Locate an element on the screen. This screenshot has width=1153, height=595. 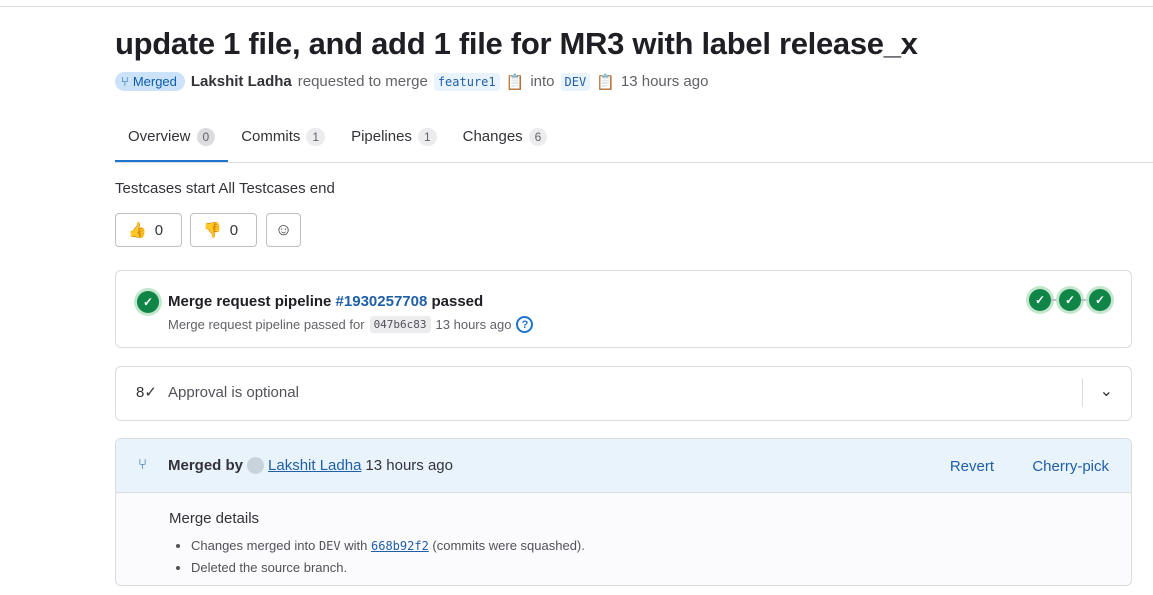
smiley-icon: ☺ is located at coordinates (283, 229).